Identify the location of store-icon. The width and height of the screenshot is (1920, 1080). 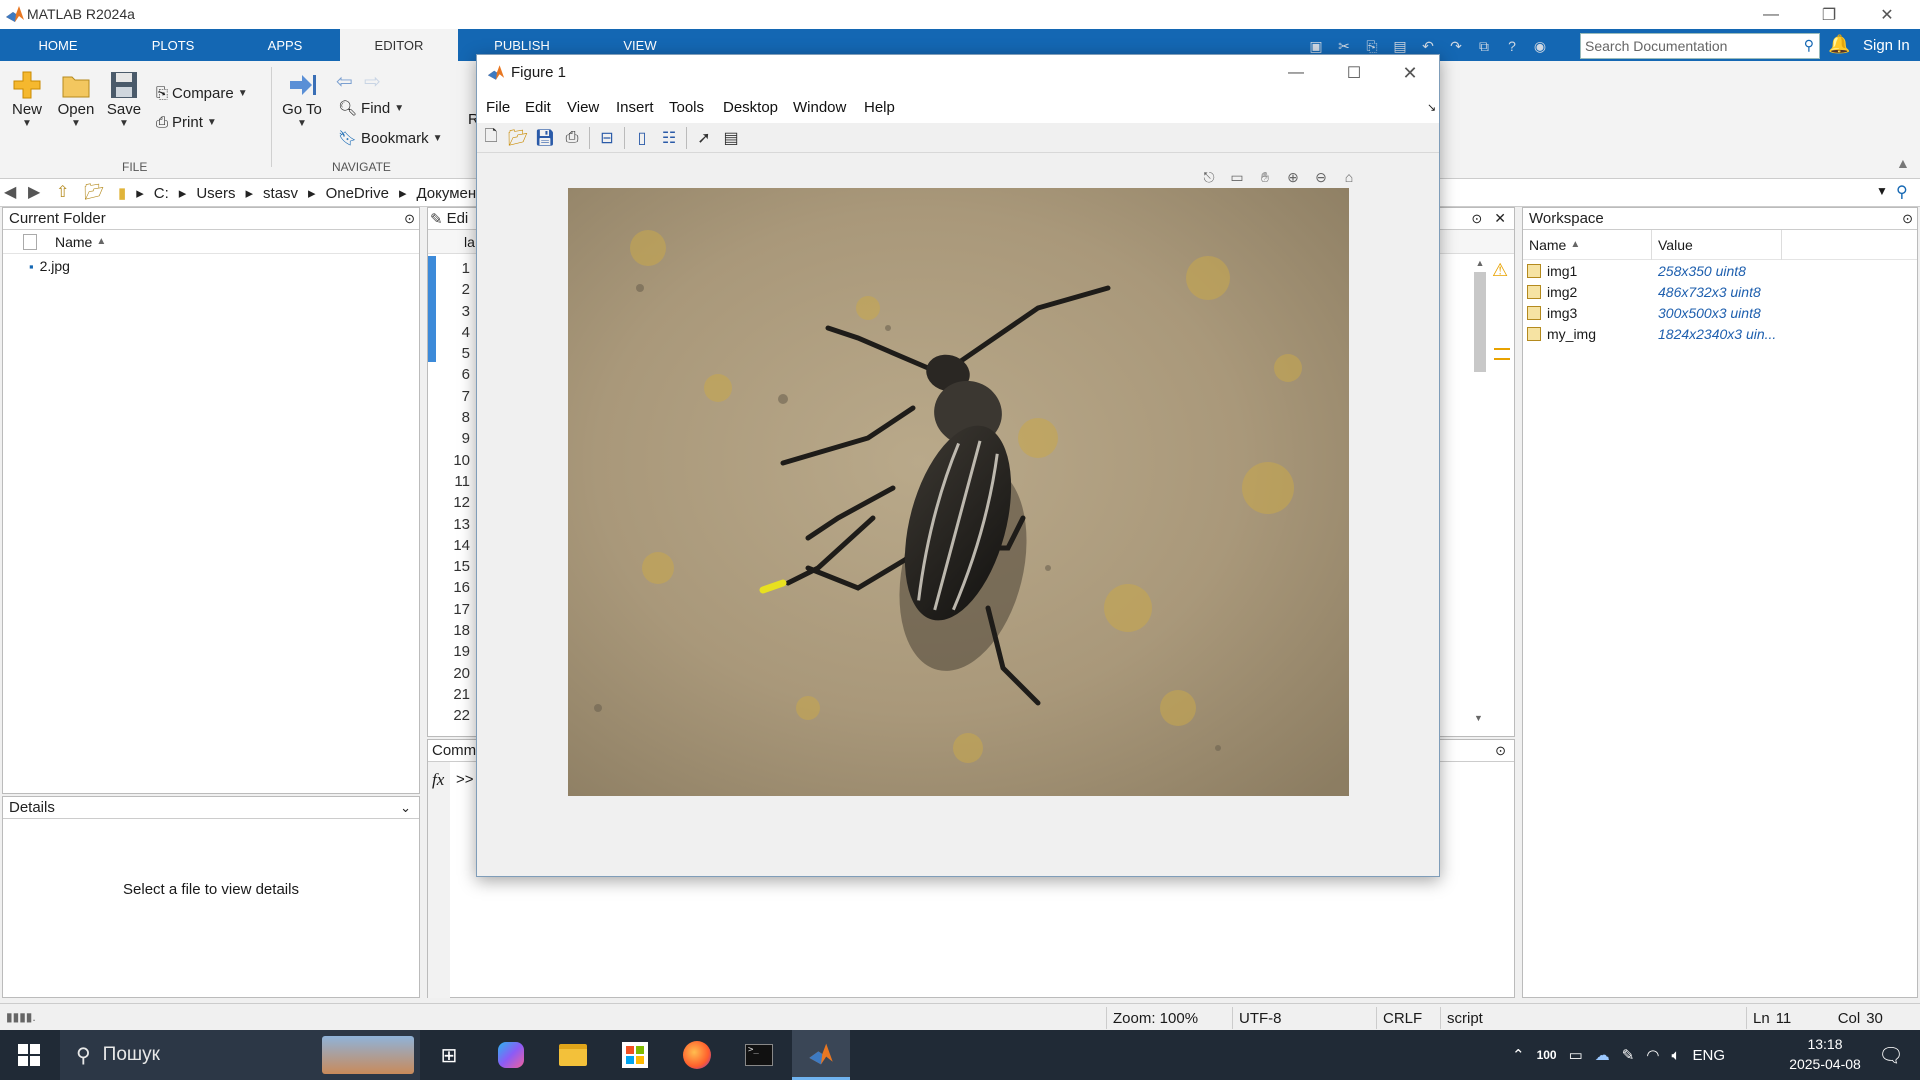
(635, 1055).